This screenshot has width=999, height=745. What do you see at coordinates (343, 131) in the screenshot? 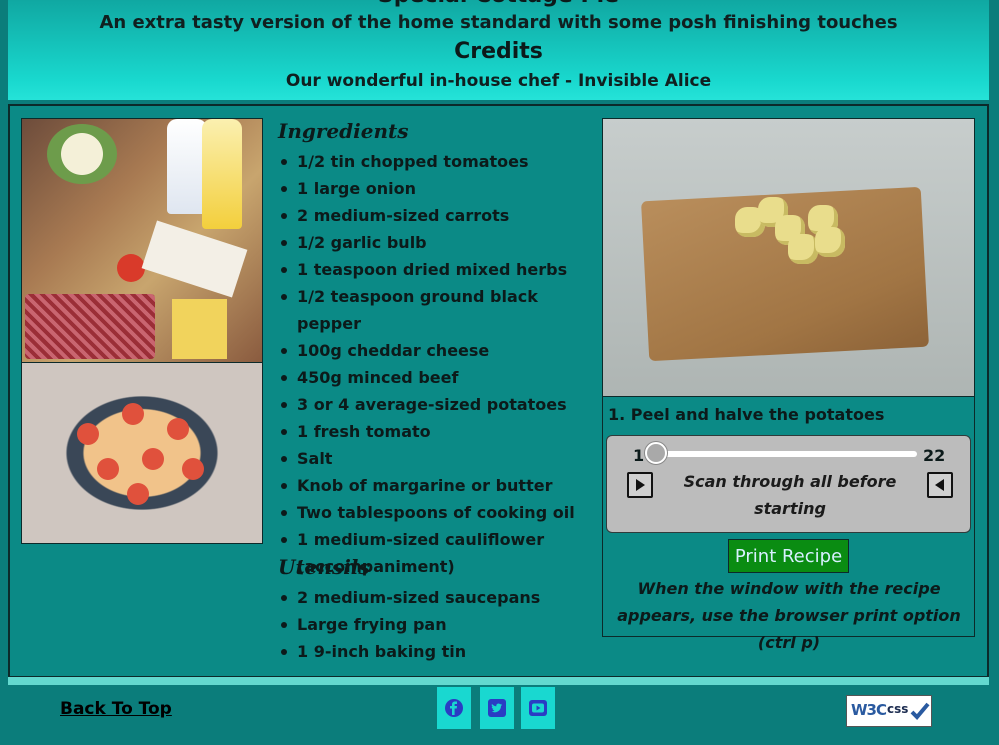
I see `ingredients-heading: Ingredients` at bounding box center [343, 131].